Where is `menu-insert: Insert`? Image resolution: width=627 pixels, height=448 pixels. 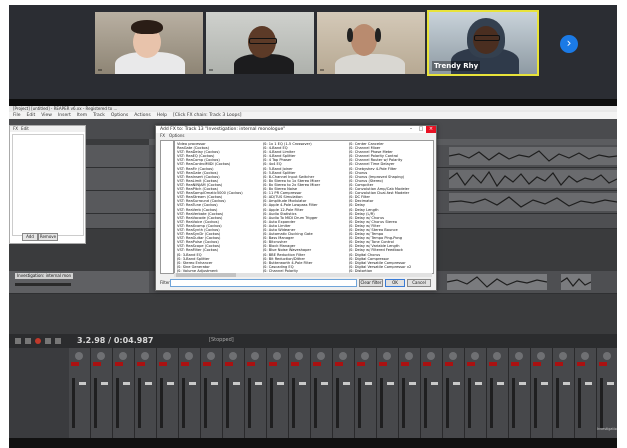
menu-insert: Insert is located at coordinates (64, 115).